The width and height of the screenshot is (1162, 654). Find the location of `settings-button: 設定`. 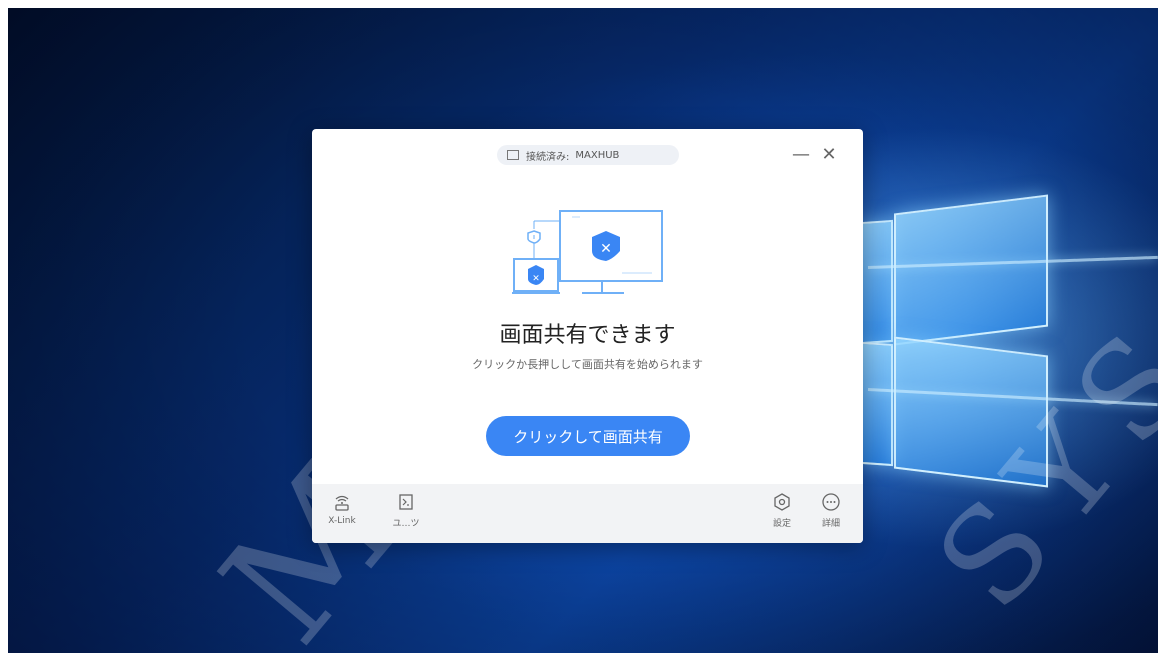

settings-button: 設定 is located at coordinates (782, 510).